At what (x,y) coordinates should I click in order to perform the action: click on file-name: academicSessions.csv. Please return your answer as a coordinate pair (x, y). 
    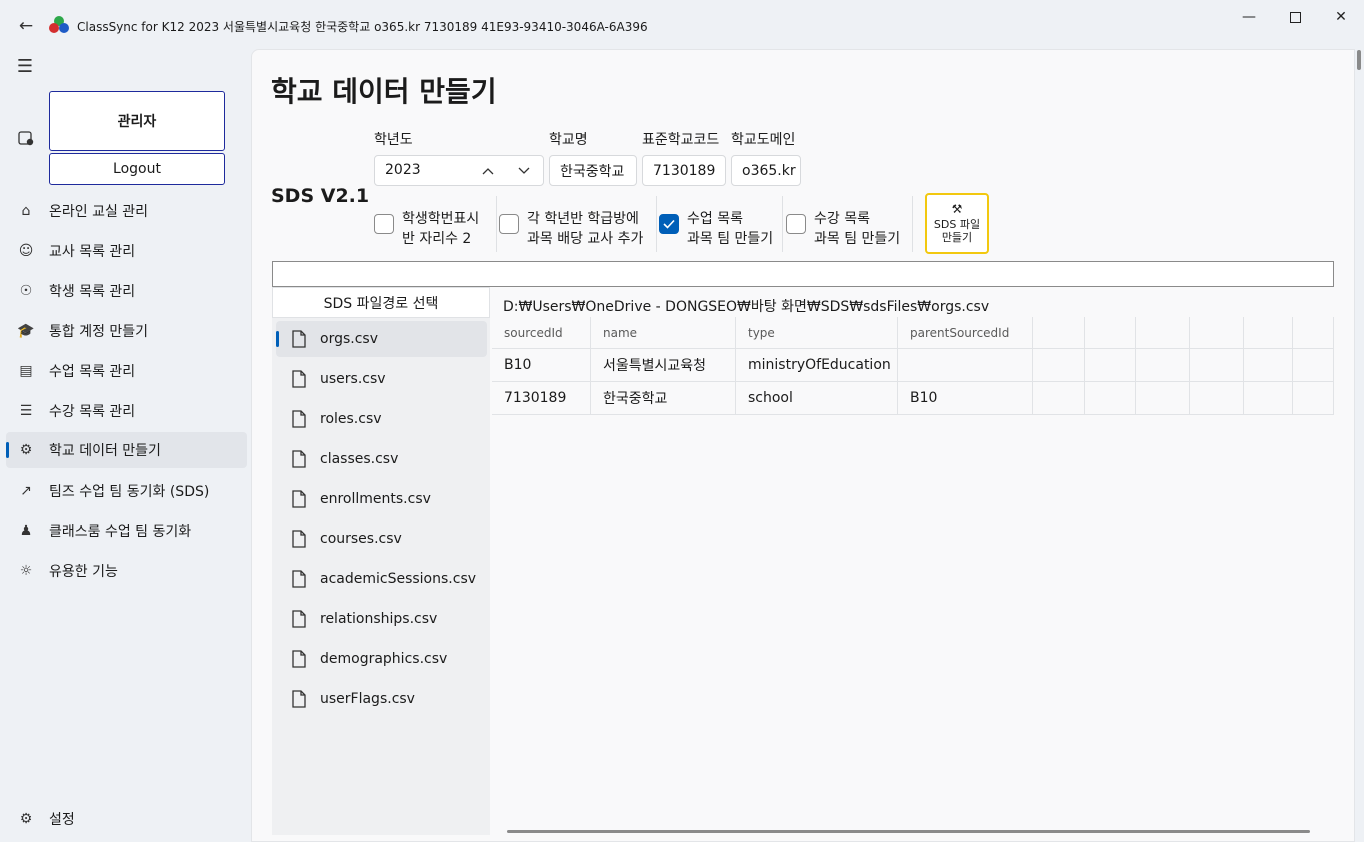
    Looking at the image, I should click on (398, 579).